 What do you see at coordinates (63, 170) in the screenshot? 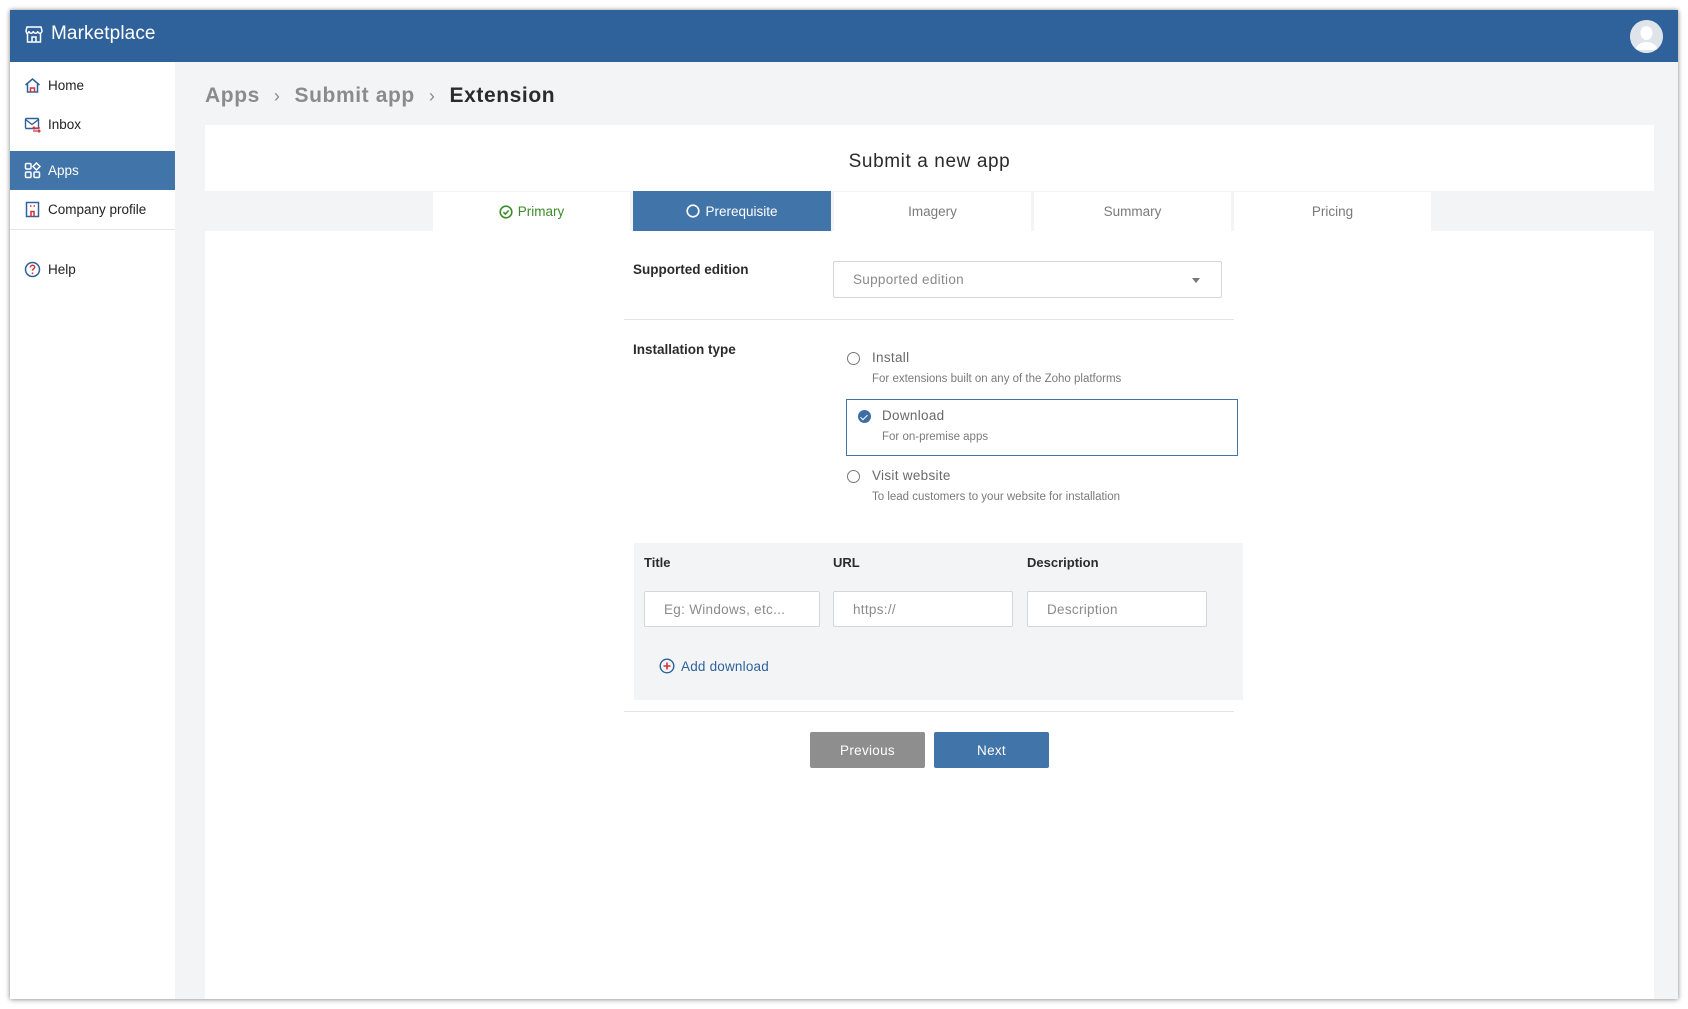
I see `sidebar-item-label: Apps` at bounding box center [63, 170].